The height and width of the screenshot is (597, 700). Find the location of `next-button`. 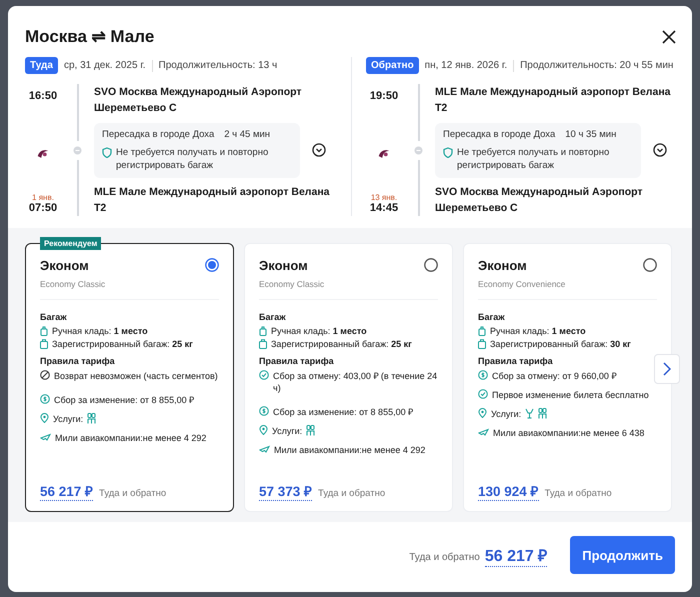

next-button is located at coordinates (667, 369).